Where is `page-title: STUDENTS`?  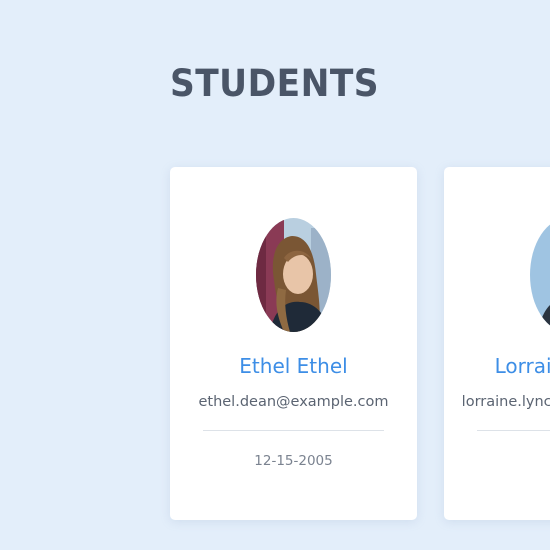
page-title: STUDENTS is located at coordinates (275, 83).